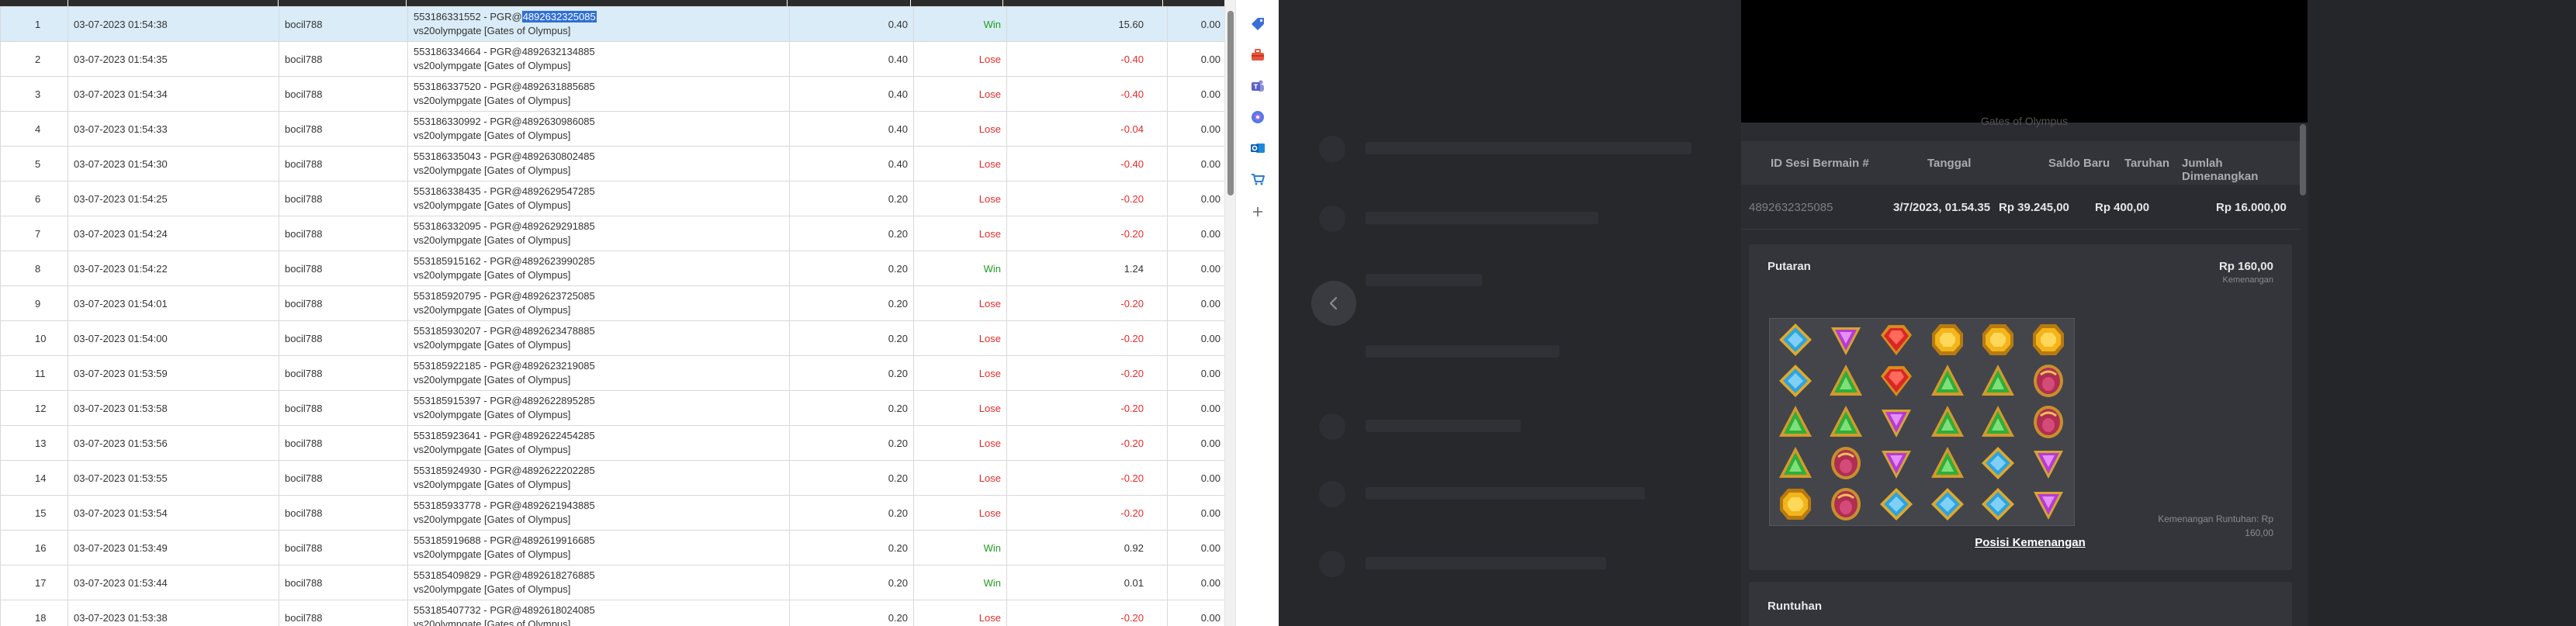 This screenshot has height=626, width=2576. What do you see at coordinates (173, 613) in the screenshot?
I see `row-date: 03-07-2023 01:53:38` at bounding box center [173, 613].